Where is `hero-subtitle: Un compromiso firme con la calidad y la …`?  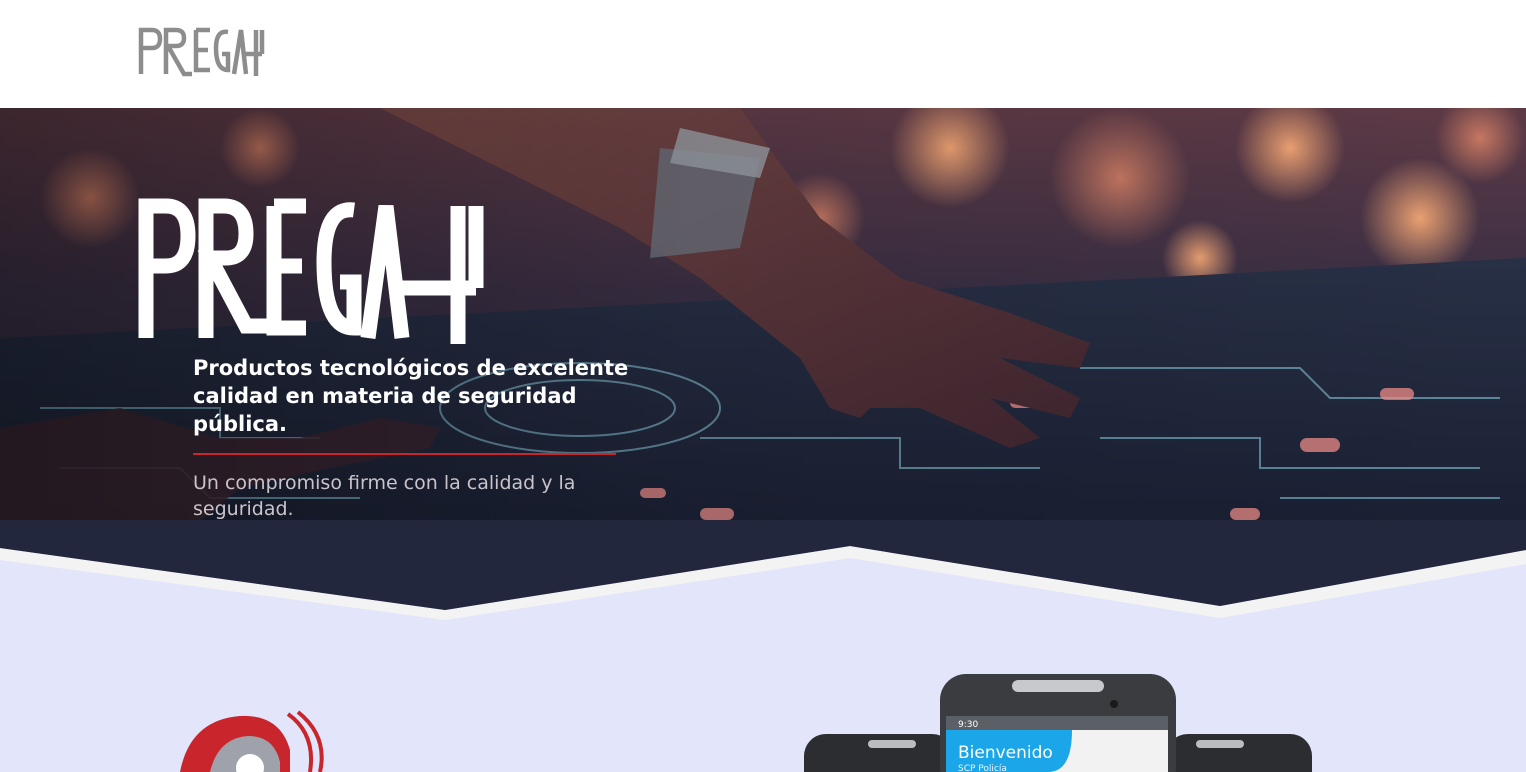 hero-subtitle: Un compromiso firme con la calidad y la … is located at coordinates (384, 496).